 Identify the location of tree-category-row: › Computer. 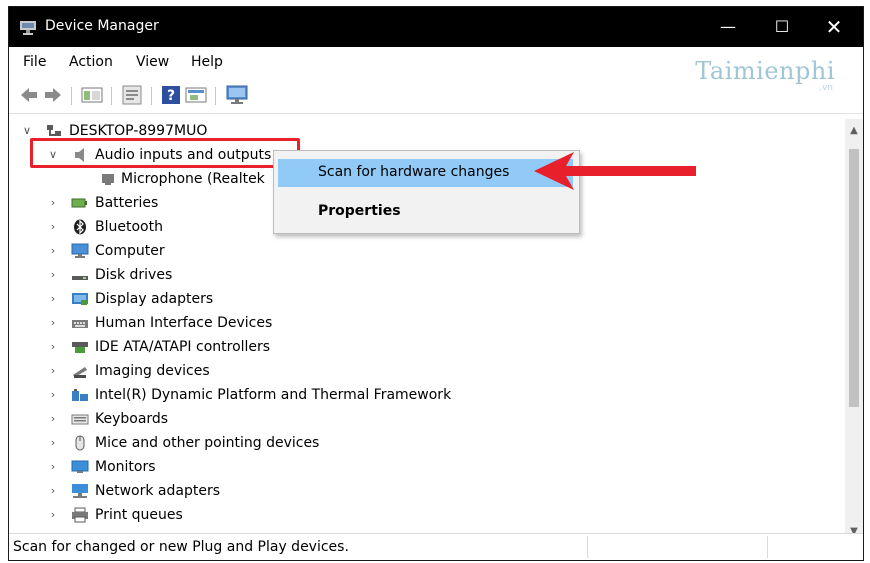
(428, 251).